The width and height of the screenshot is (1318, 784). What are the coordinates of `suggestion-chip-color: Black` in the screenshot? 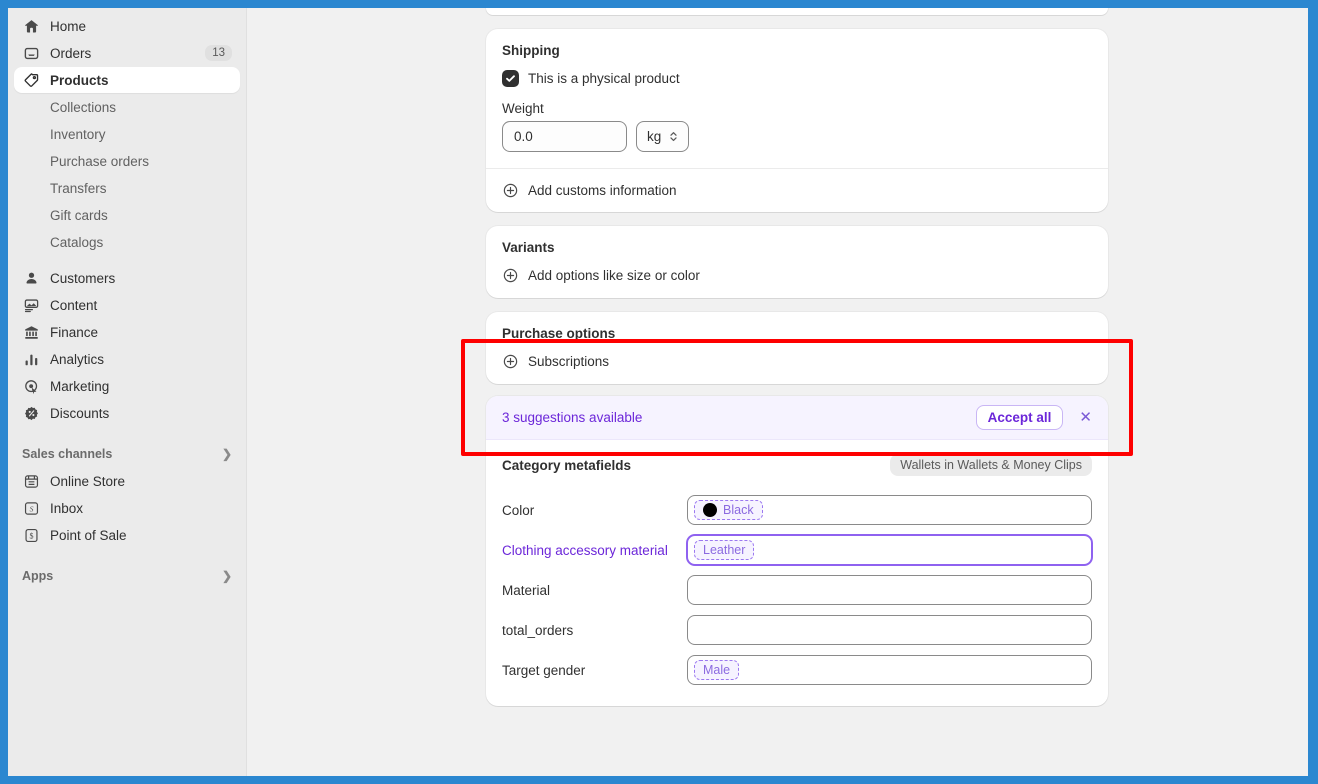 It's located at (728, 510).